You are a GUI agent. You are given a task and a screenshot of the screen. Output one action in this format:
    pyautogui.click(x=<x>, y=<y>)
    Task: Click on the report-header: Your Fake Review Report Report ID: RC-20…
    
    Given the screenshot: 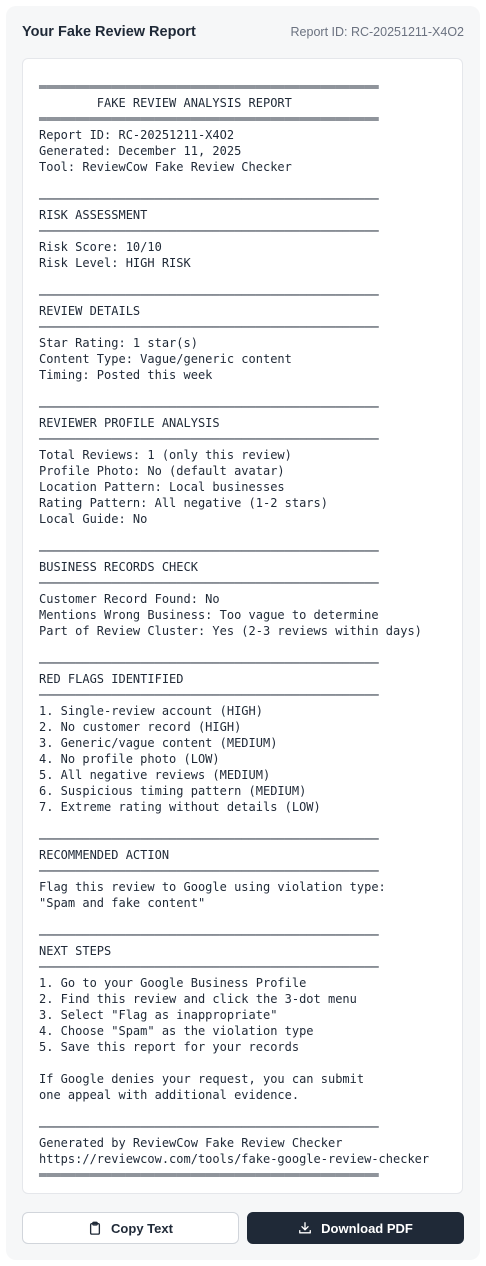 What is the action you would take?
    pyautogui.click(x=243, y=32)
    